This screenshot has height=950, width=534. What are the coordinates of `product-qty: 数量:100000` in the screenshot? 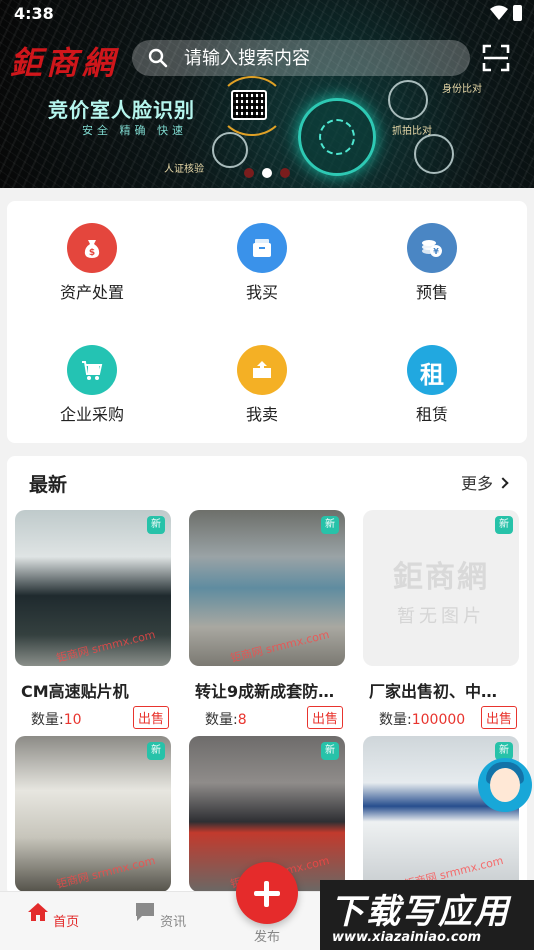 It's located at (422, 720).